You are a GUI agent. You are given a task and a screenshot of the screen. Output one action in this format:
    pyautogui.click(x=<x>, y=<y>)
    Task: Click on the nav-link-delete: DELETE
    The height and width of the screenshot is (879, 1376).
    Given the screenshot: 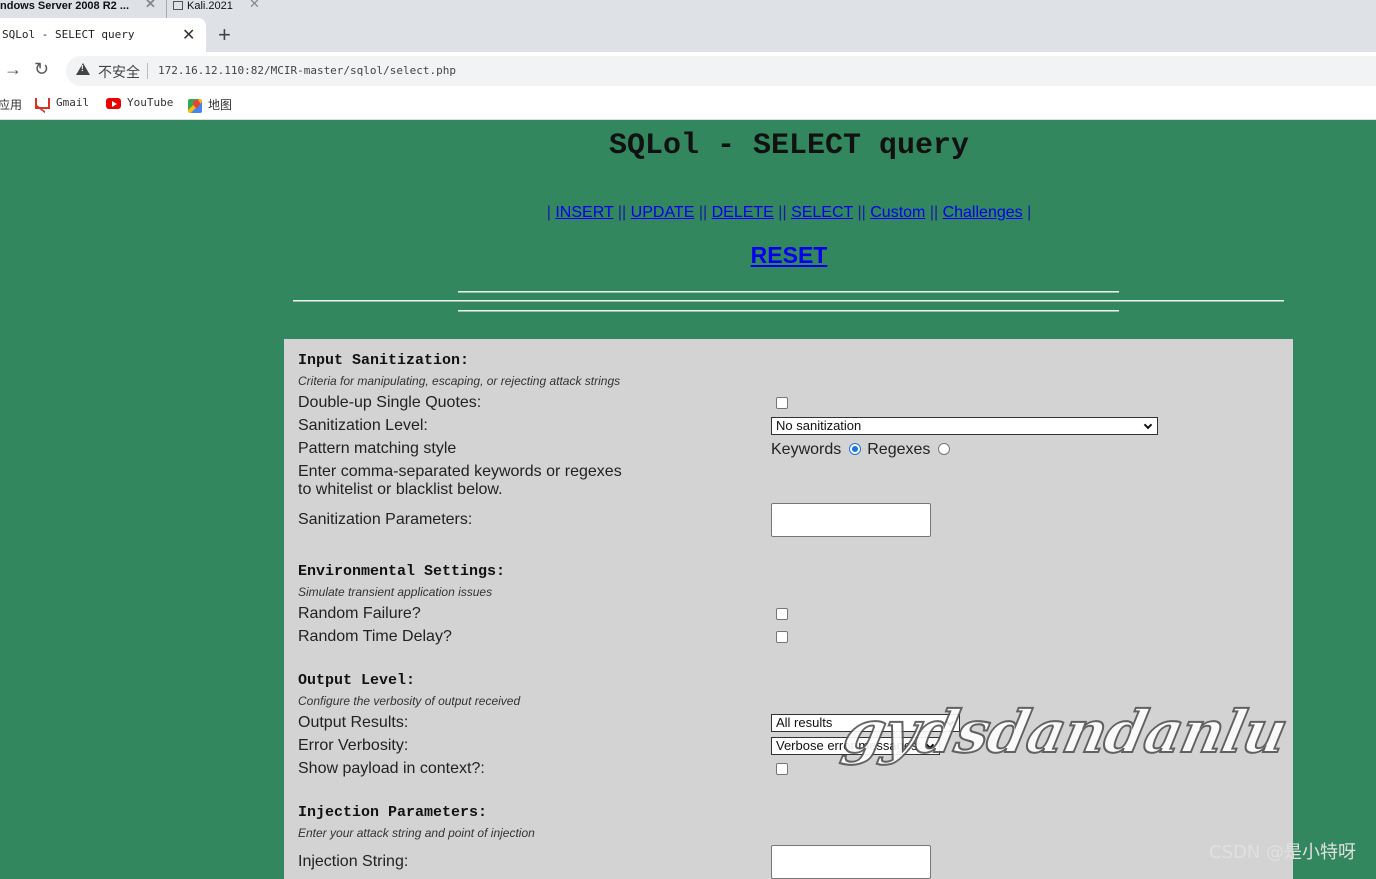 What is the action you would take?
    pyautogui.click(x=743, y=212)
    